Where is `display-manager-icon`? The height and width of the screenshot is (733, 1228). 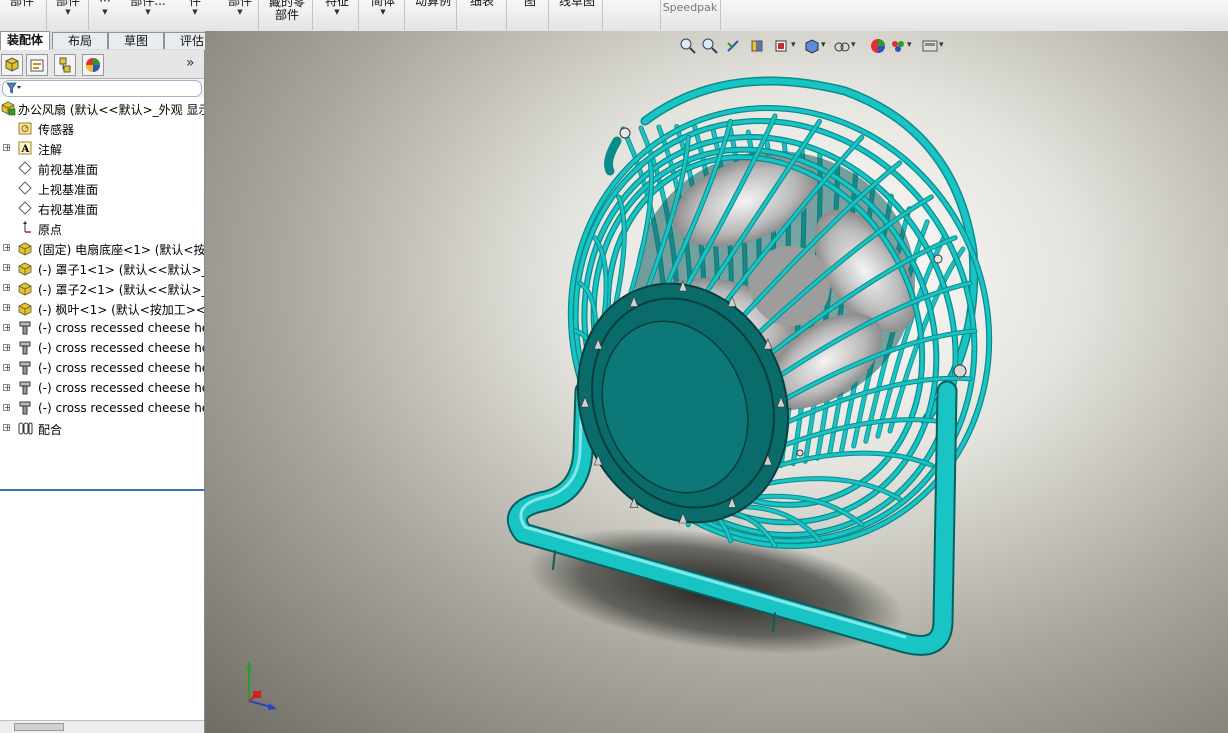
display-manager-icon is located at coordinates (93, 65).